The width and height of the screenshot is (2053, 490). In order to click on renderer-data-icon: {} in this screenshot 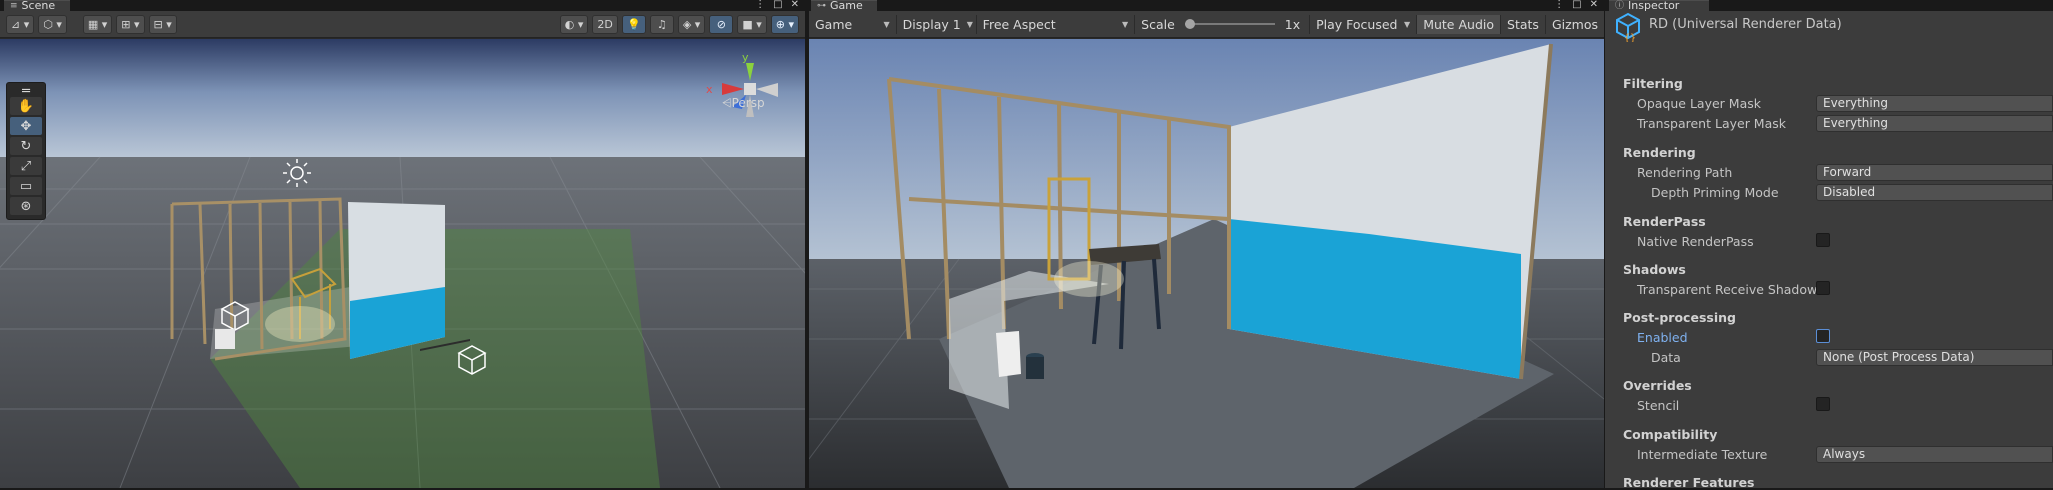, I will do `click(1628, 27)`.